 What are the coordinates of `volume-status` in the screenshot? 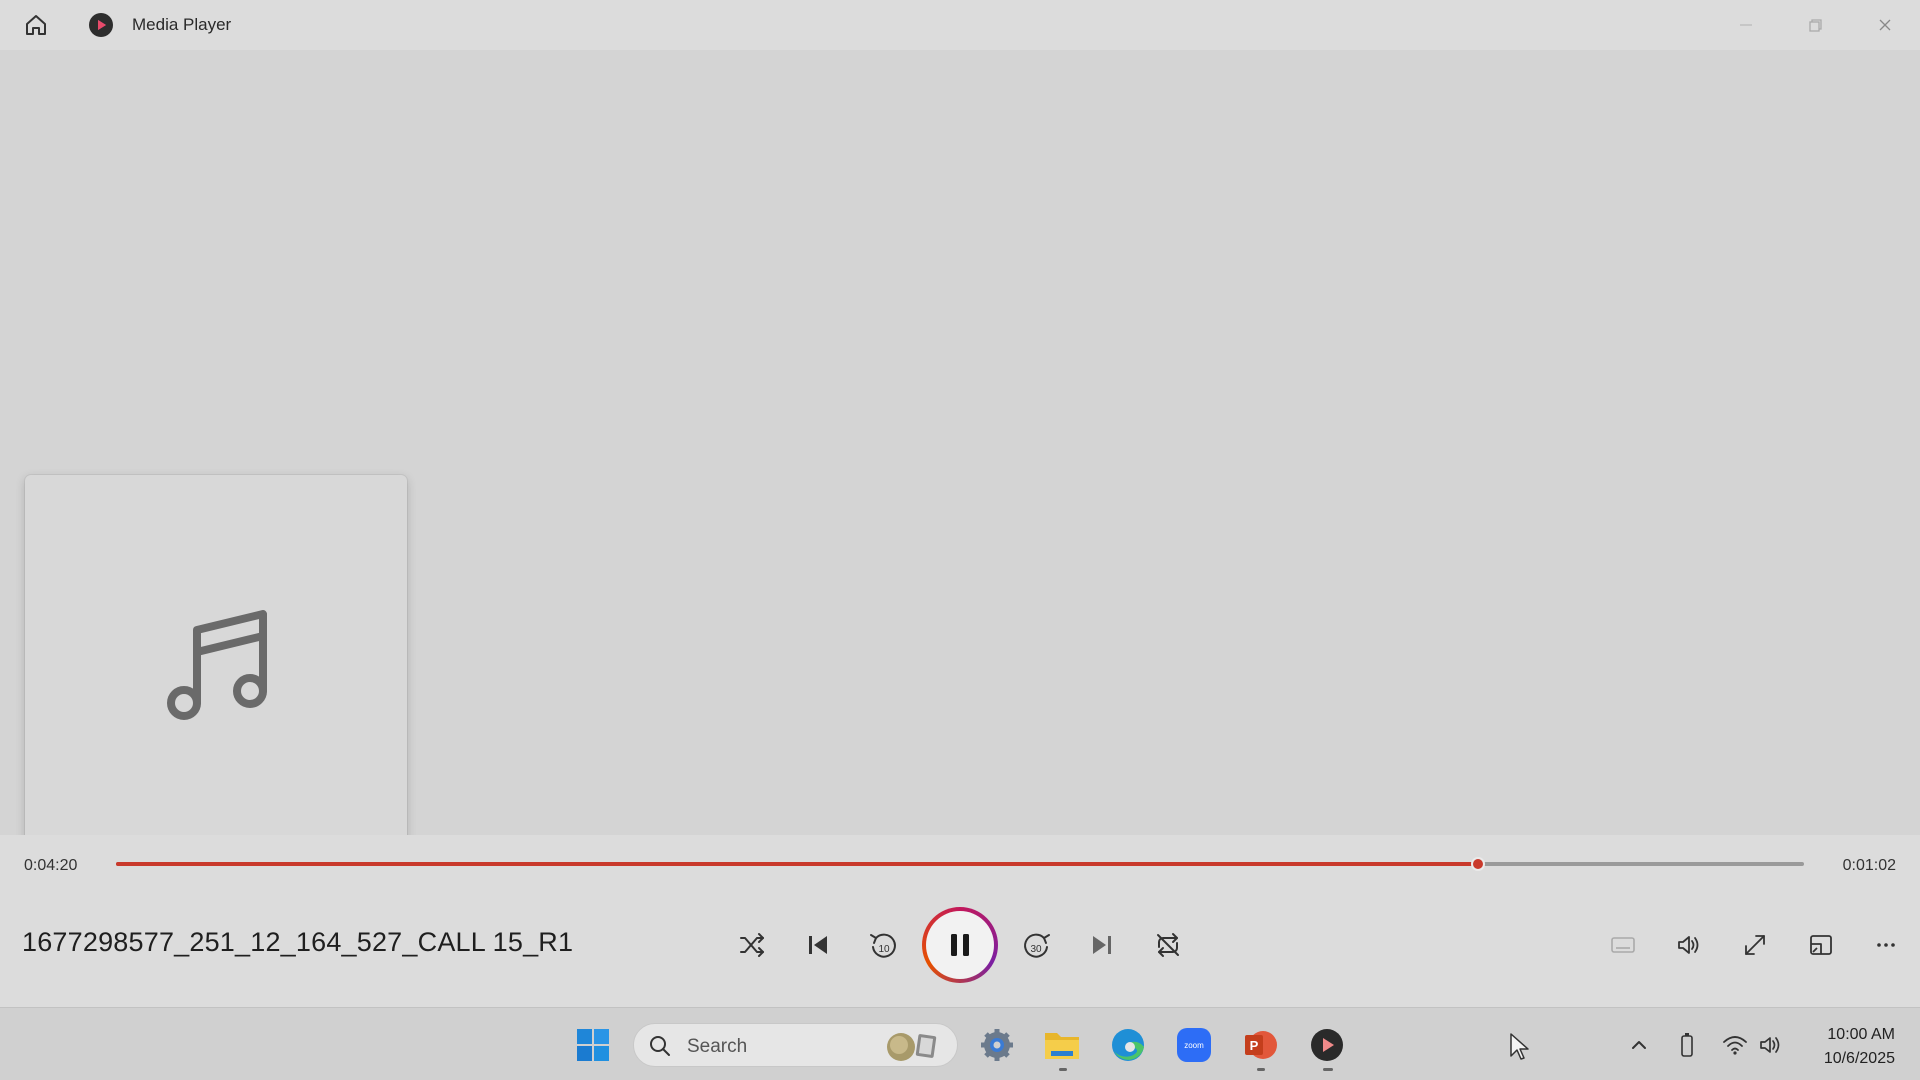 It's located at (1771, 1045).